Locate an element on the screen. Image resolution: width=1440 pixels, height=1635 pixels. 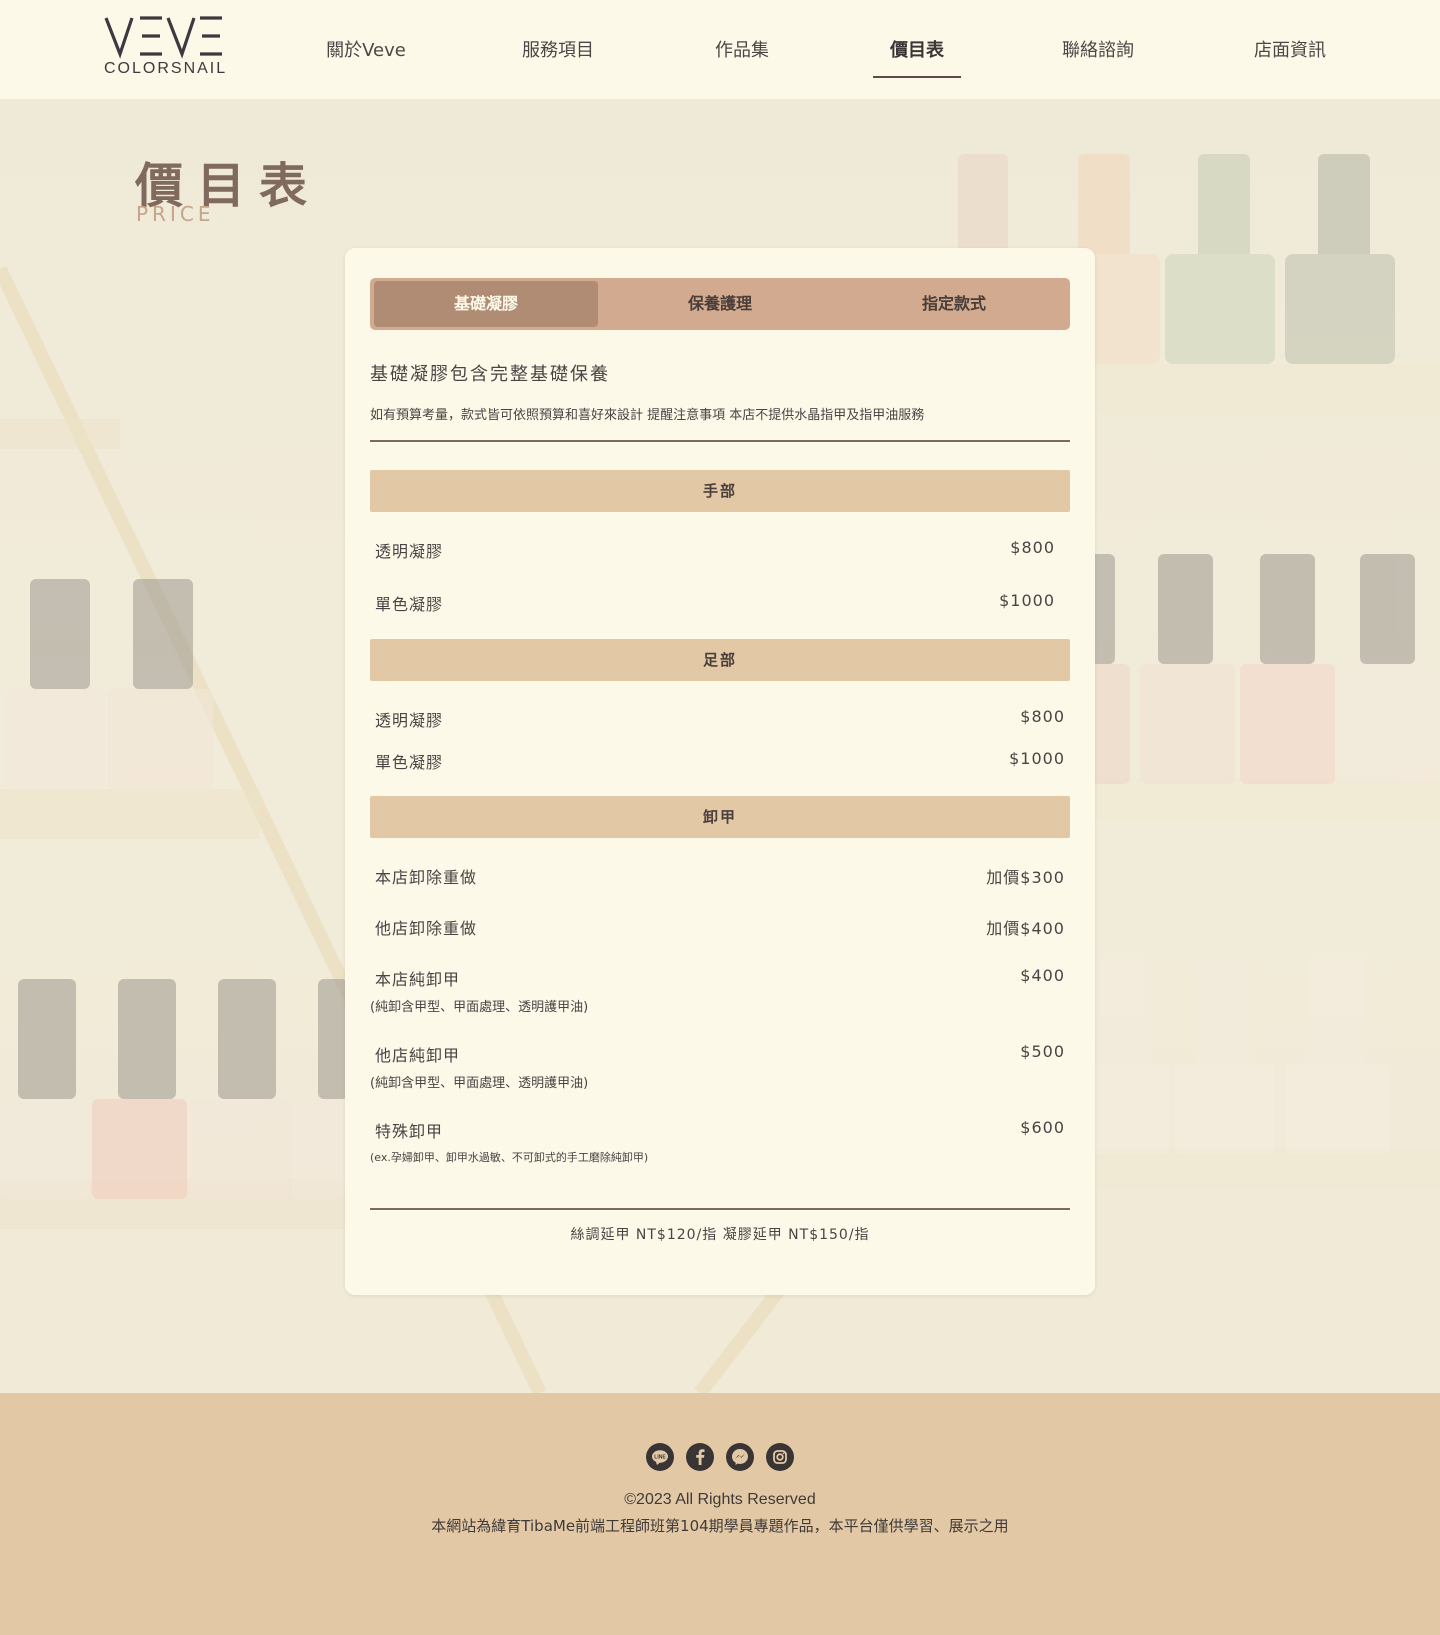
nav-price: 價目表 is located at coordinates (917, 57).